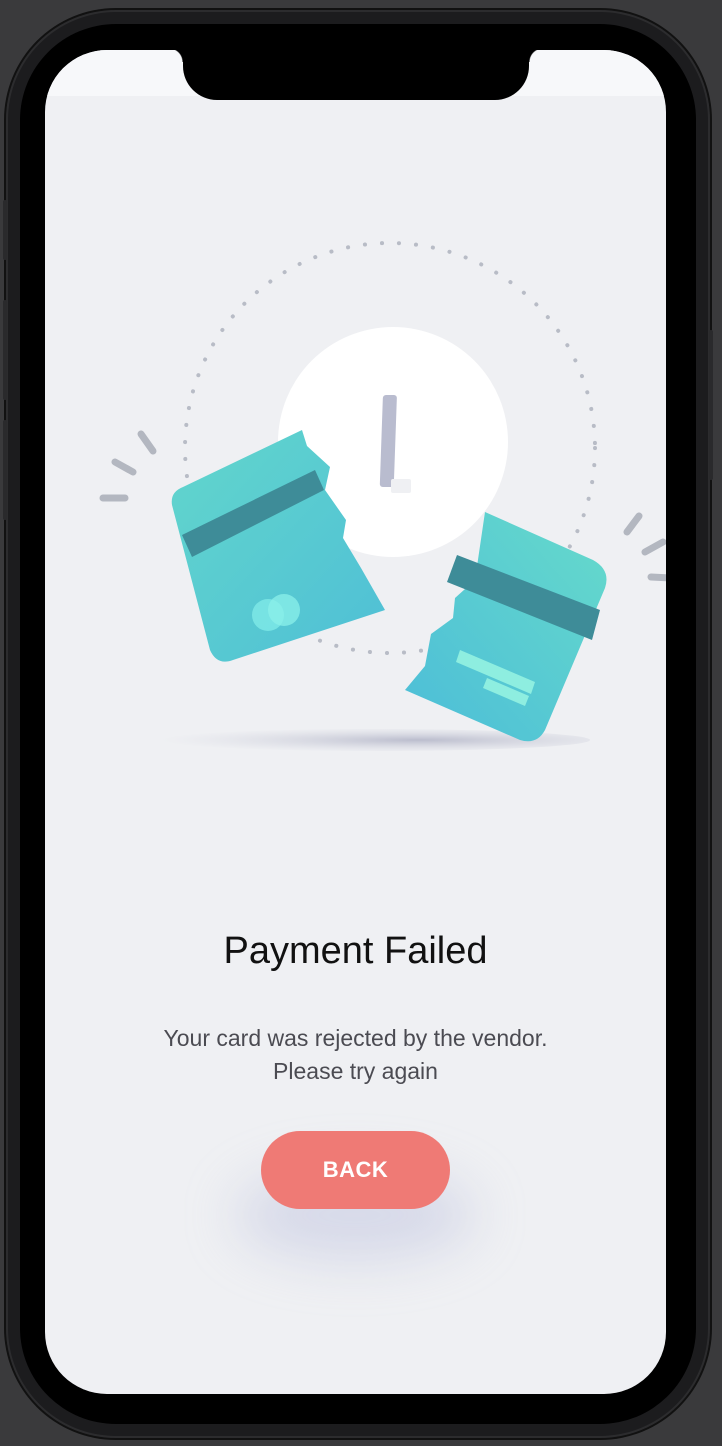 The height and width of the screenshot is (1446, 722). What do you see at coordinates (5, 230) in the screenshot?
I see `mute-switch` at bounding box center [5, 230].